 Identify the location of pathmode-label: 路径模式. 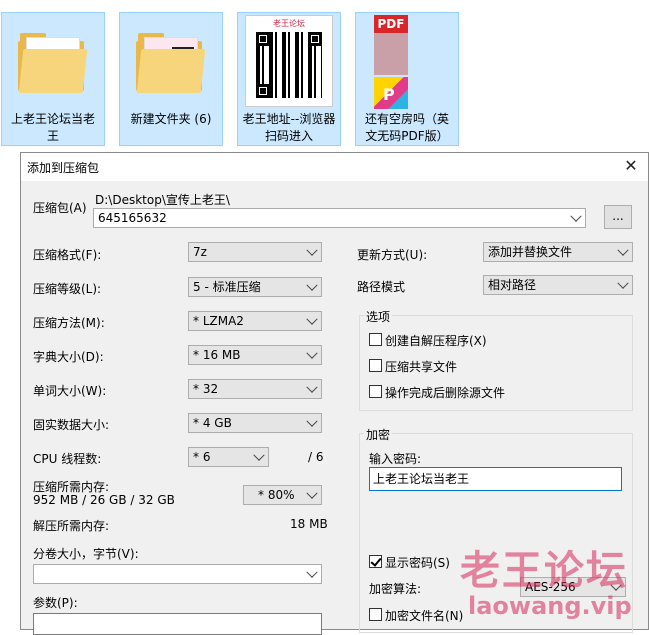
(381, 287).